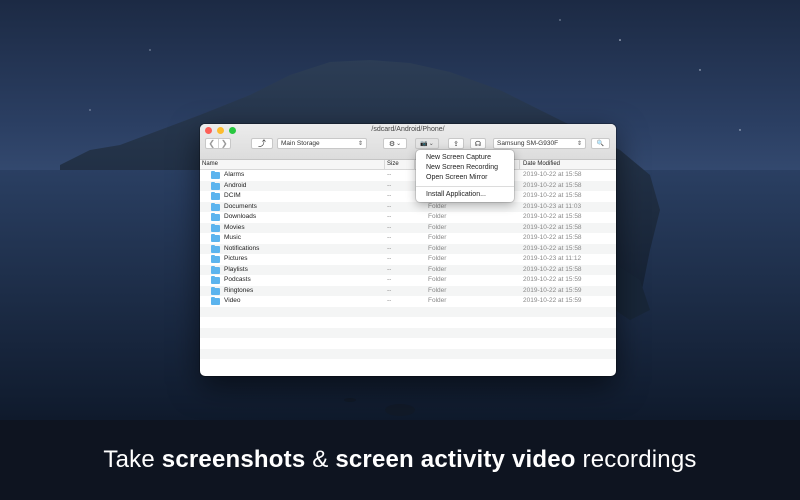  What do you see at coordinates (408, 175) in the screenshot?
I see `file-row: Alarms--Folder2019-10-22 at 15:58` at bounding box center [408, 175].